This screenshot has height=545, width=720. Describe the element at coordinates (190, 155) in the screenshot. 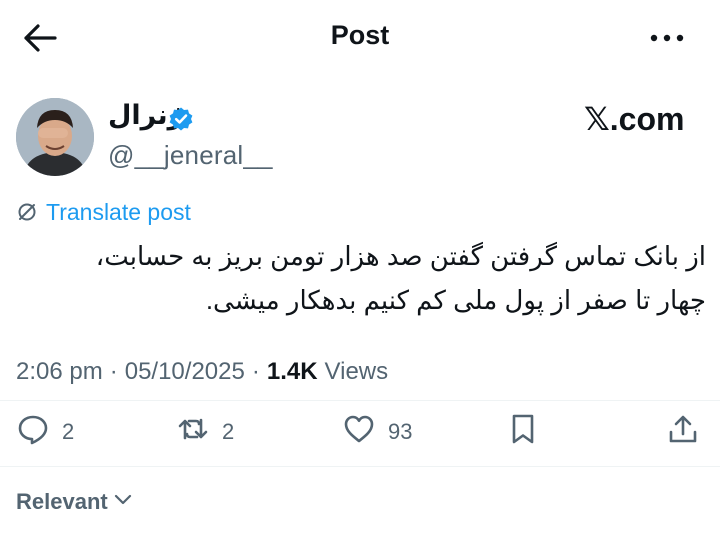

I see `author-handle: @__jeneral__` at that location.